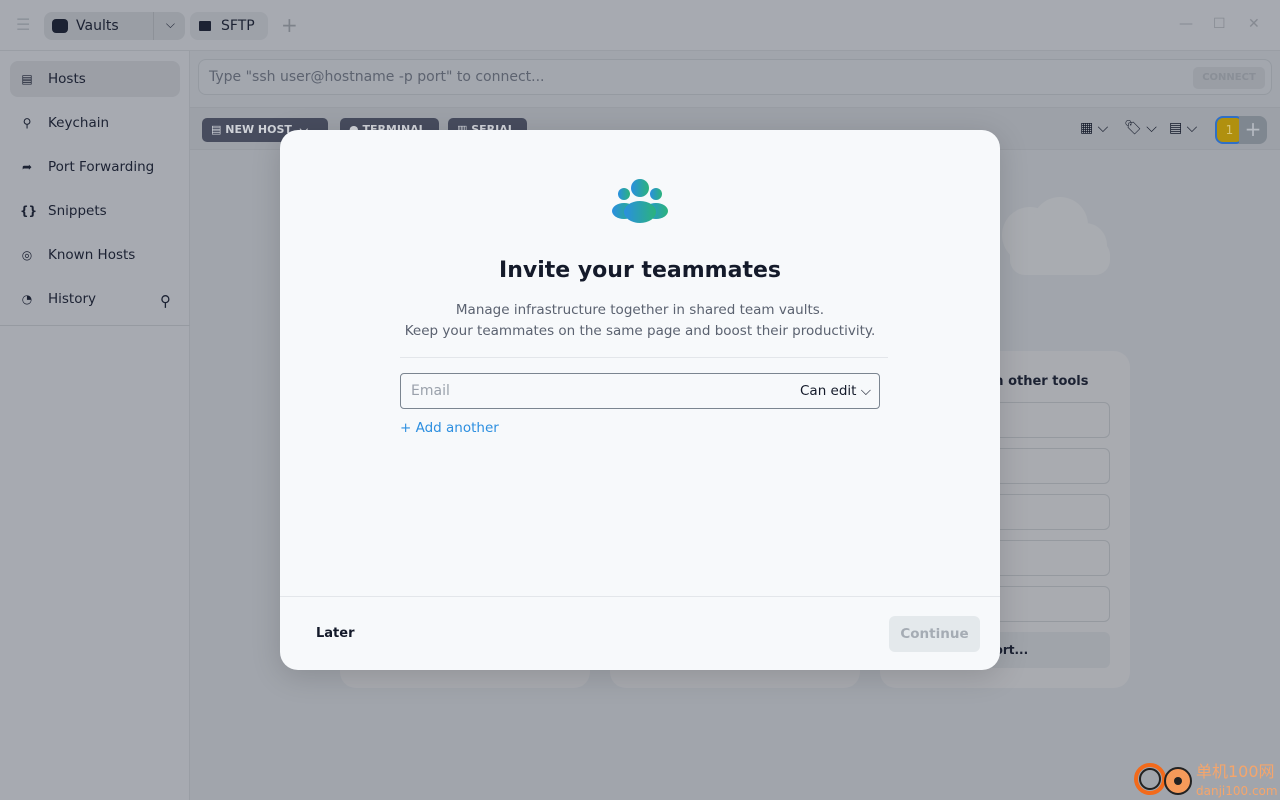 This screenshot has height=800, width=1280. I want to click on grid-view-icon: ▦ ⌵, so click(1094, 128).